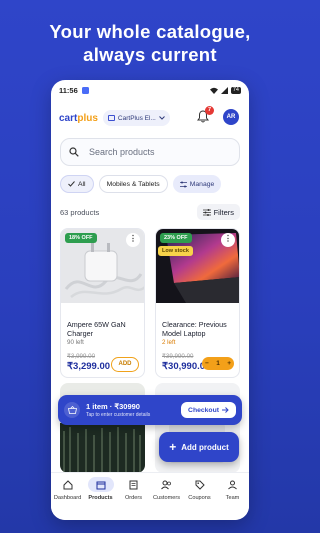 This screenshot has height=533, width=320. I want to click on home-icon, so click(67, 484).